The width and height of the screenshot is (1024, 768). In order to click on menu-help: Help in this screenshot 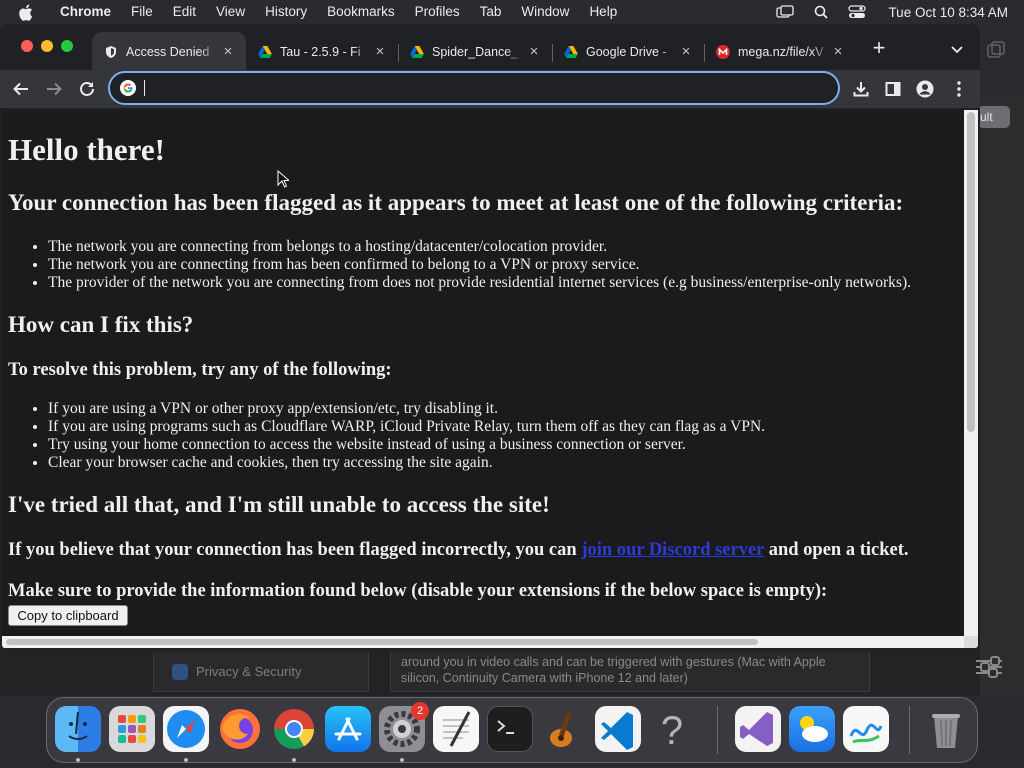, I will do `click(603, 12)`.